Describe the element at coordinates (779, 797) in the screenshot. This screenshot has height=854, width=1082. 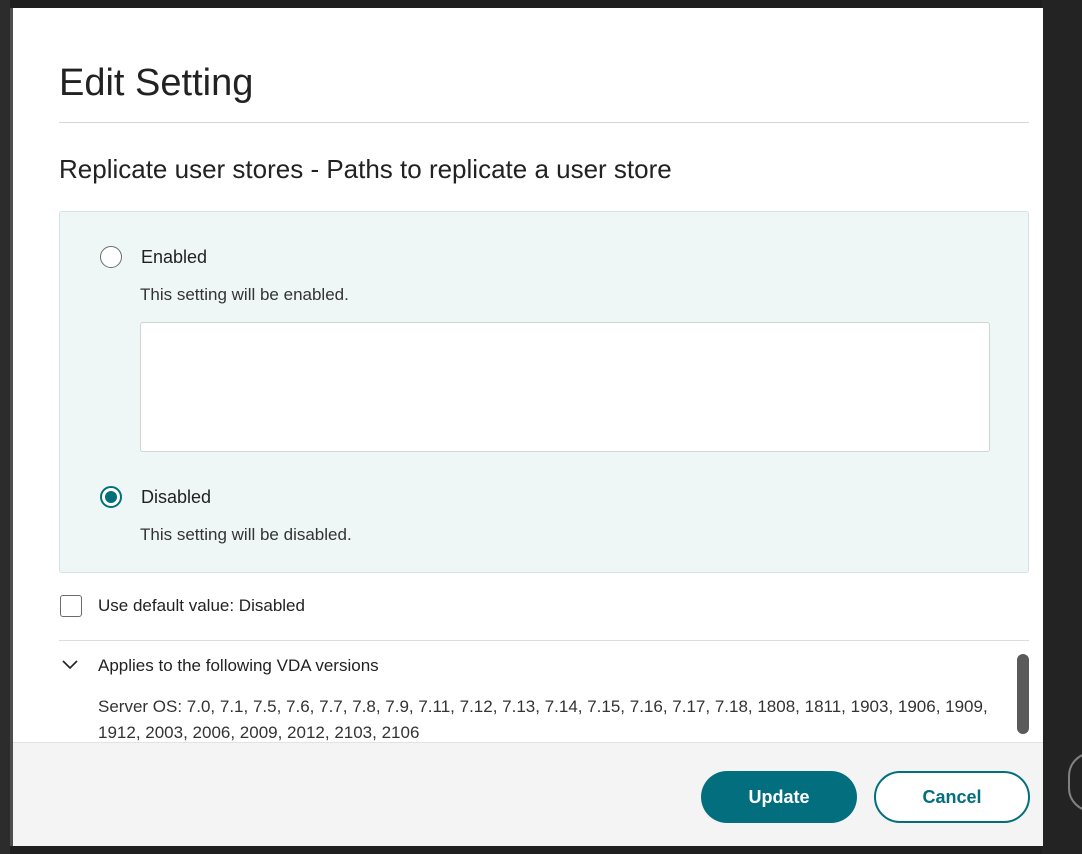
I see `update-button: Update` at that location.